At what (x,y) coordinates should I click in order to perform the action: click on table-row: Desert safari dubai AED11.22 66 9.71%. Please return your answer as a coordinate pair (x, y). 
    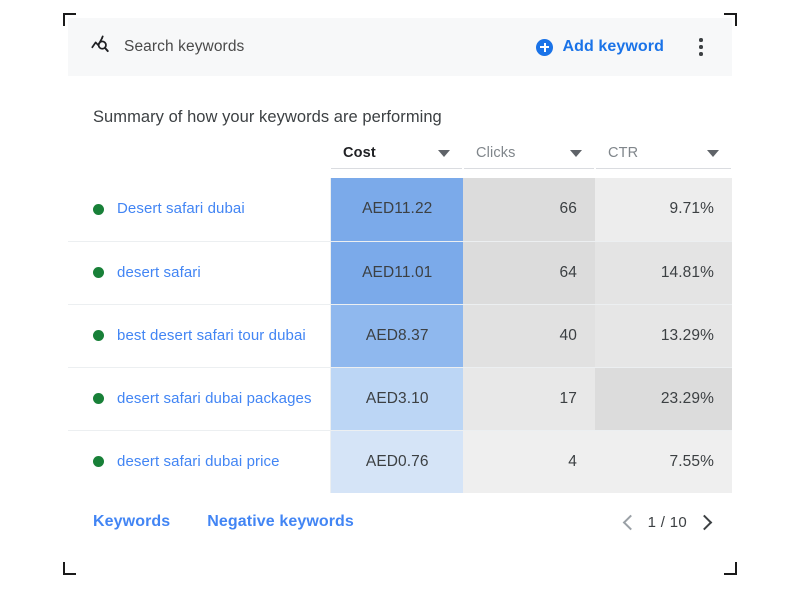
    Looking at the image, I should click on (400, 210).